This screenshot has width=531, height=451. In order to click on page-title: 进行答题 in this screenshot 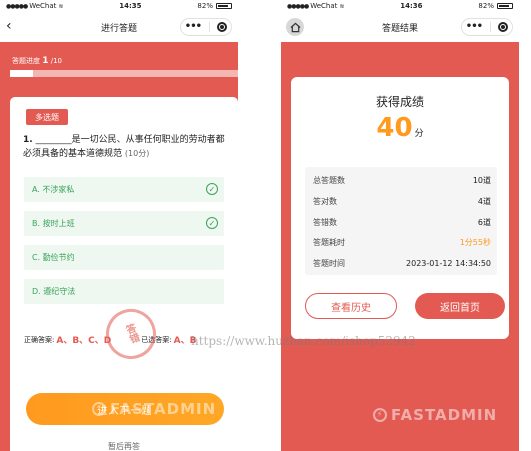, I will do `click(118, 28)`.